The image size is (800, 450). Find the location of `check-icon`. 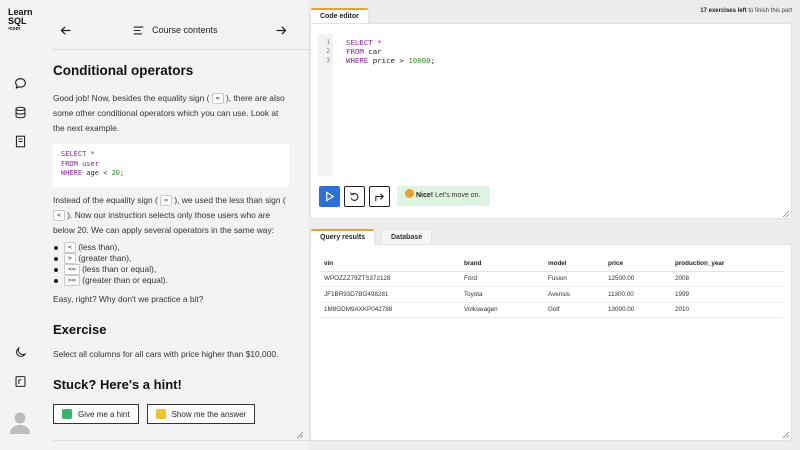

check-icon is located at coordinates (160, 414).